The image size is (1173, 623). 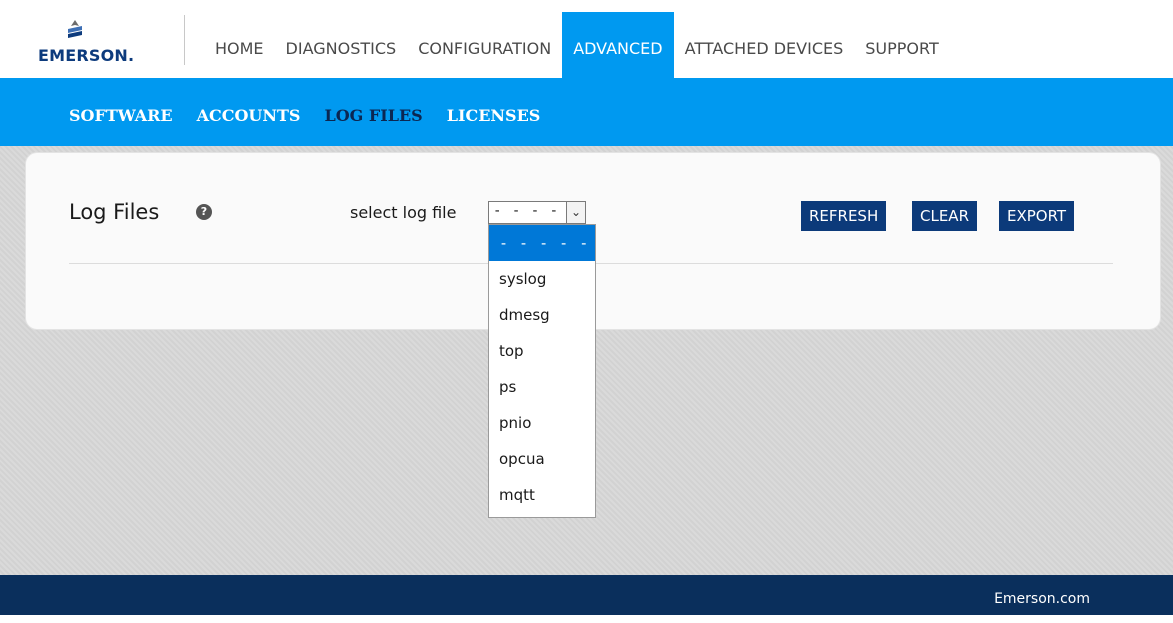 I want to click on sub-nav: SOFTWARE ACCOUNTS LOG FILES LICENSES, so click(x=304, y=112).